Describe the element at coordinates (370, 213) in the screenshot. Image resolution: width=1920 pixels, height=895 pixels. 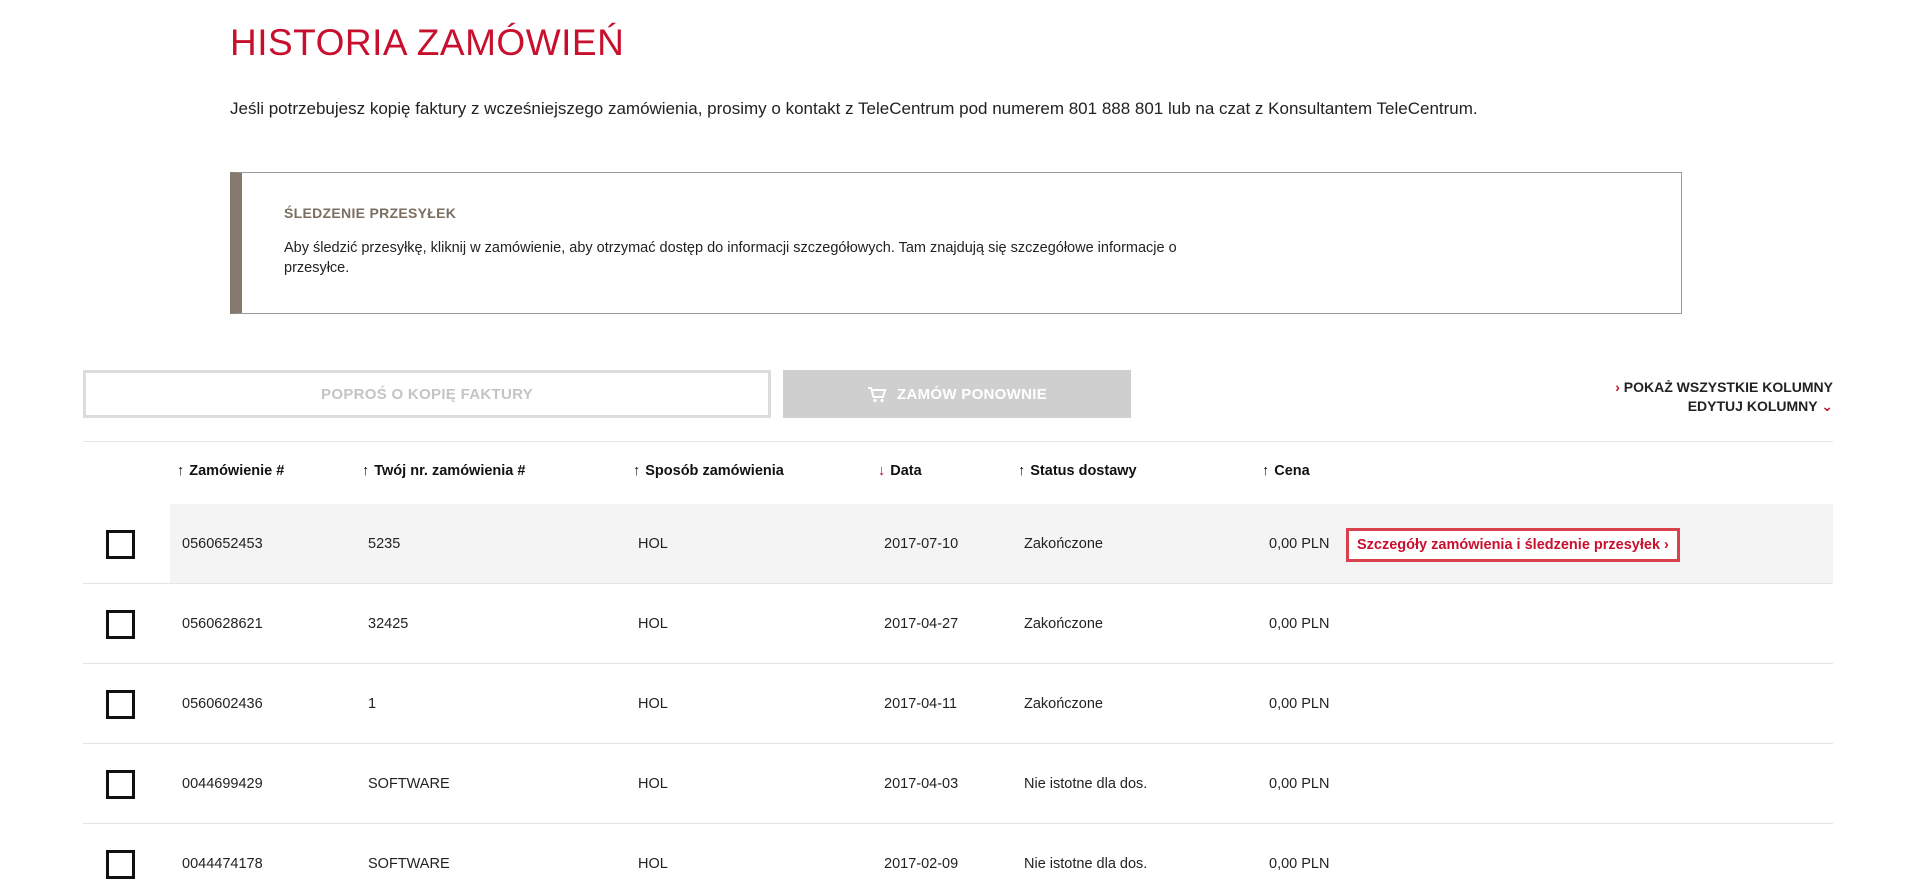
I see `notice-title: ŚLEDZENIE PRZESYŁEK` at that location.